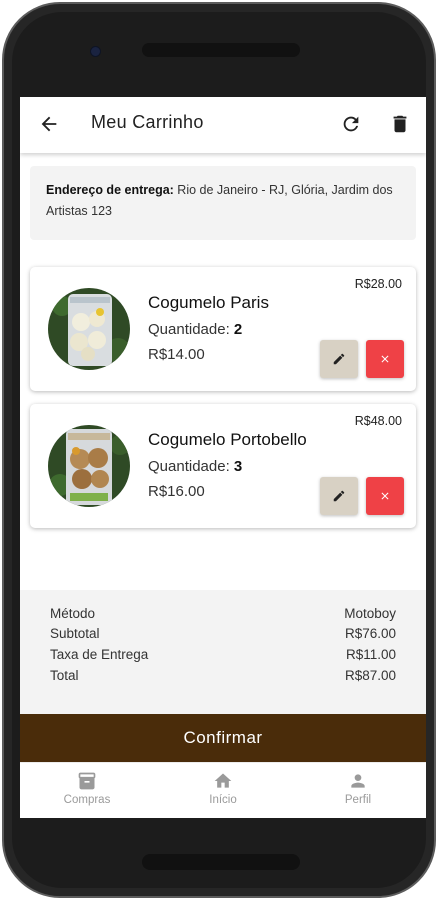 The height and width of the screenshot is (900, 438). Describe the element at coordinates (378, 284) in the screenshot. I see `item-total: R$28.00` at that location.